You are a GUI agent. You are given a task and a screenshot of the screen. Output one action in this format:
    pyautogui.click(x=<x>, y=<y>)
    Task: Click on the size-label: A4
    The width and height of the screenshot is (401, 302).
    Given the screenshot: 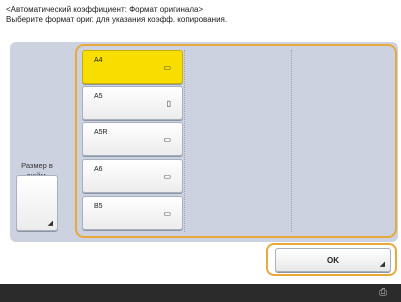 What is the action you would take?
    pyautogui.click(x=98, y=60)
    